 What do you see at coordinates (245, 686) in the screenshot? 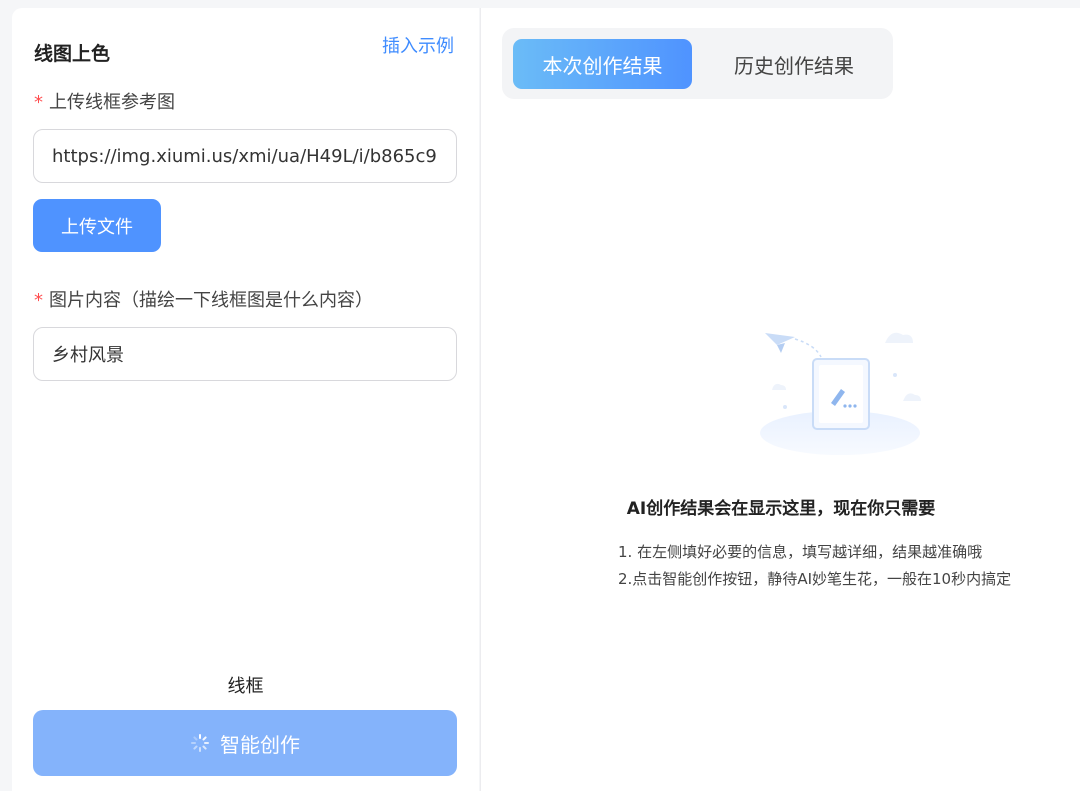
I see `style-label: 线框` at bounding box center [245, 686].